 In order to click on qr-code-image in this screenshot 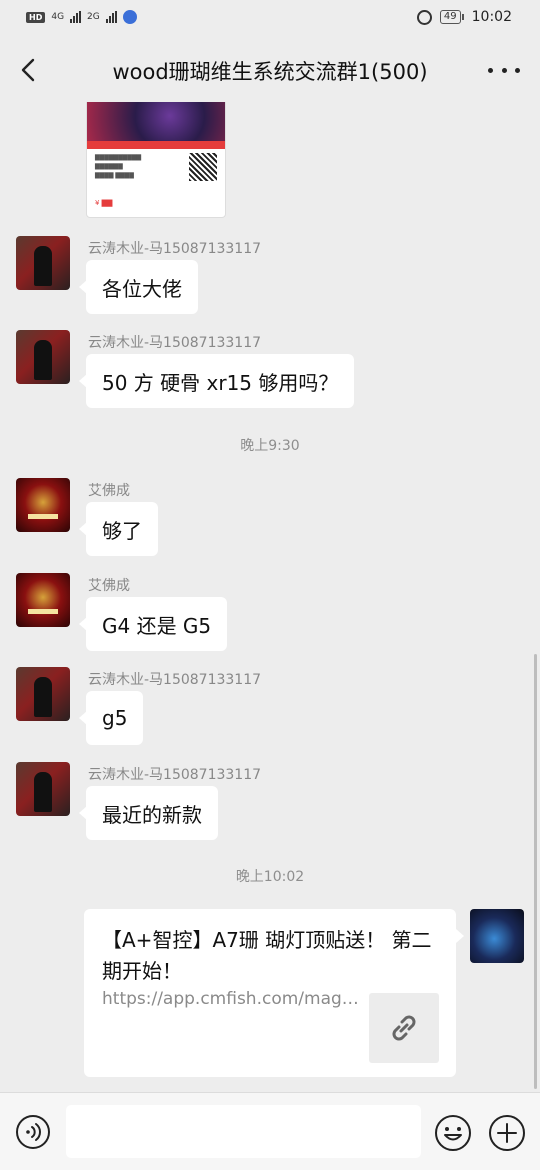, I will do `click(203, 167)`.